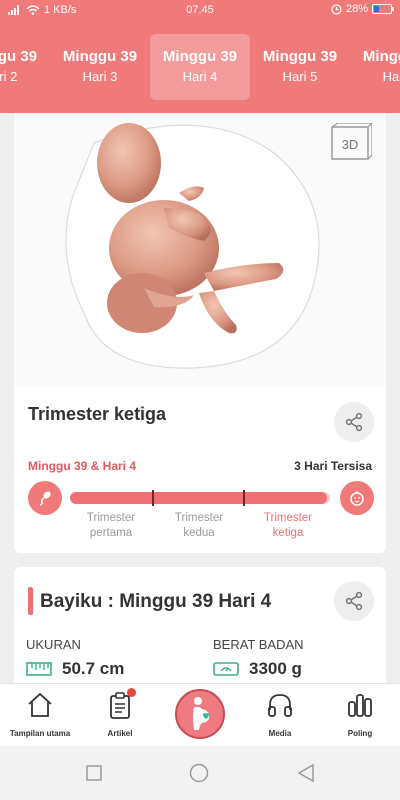 The image size is (400, 800). What do you see at coordinates (120, 715) in the screenshot?
I see `nav-article: Artikel` at bounding box center [120, 715].